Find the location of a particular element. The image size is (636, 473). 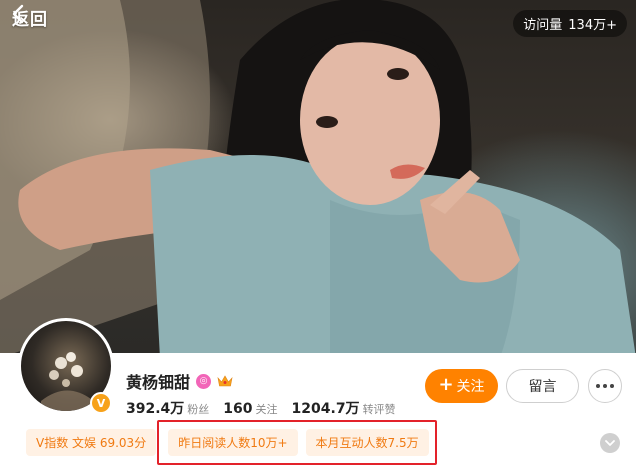

stat-label: 转评赞 is located at coordinates (379, 409).